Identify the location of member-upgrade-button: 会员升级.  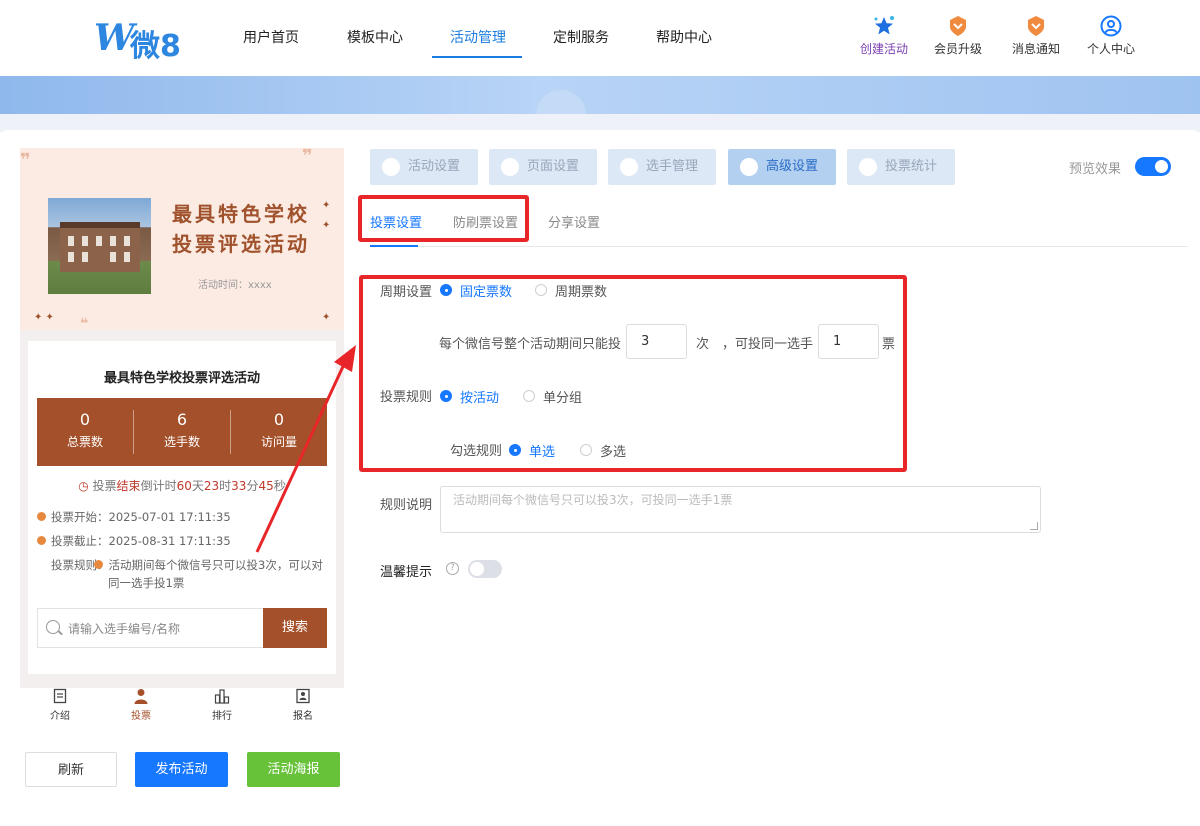
(958, 35).